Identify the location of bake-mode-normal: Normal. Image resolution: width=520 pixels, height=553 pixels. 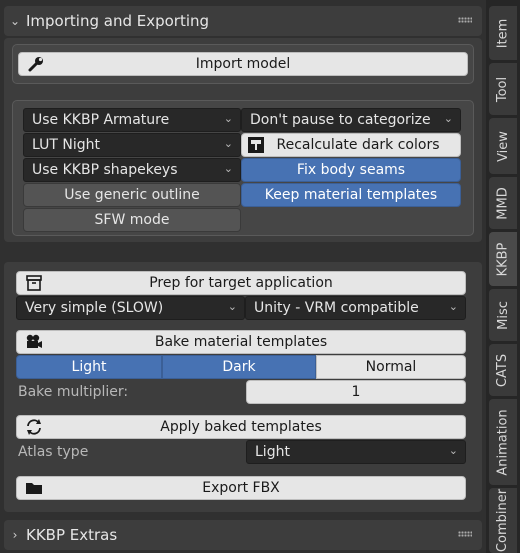
(391, 367).